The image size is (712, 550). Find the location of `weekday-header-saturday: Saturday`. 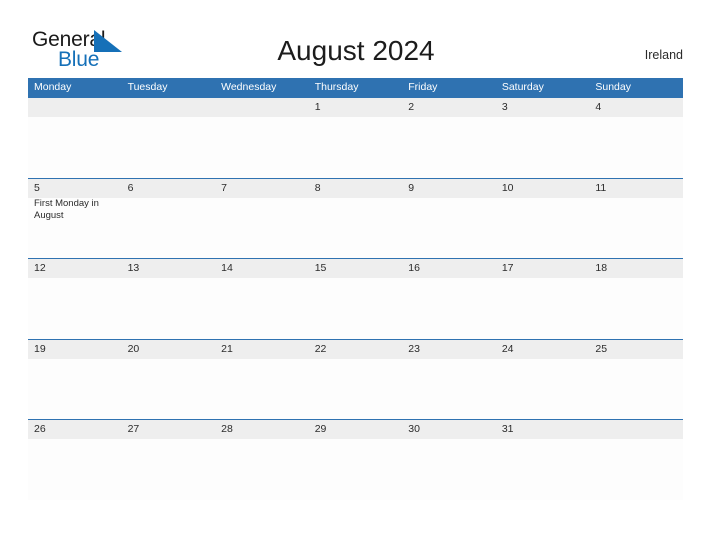

weekday-header-saturday: Saturday is located at coordinates (522, 87).